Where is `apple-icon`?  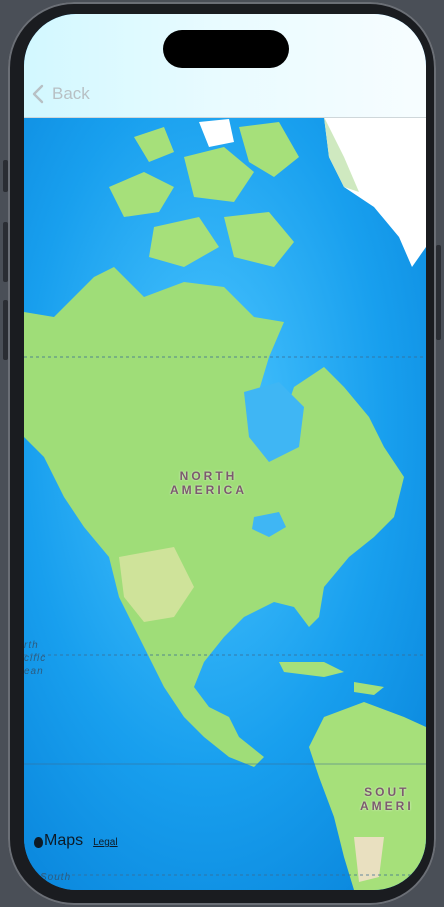 apple-icon is located at coordinates (38, 842).